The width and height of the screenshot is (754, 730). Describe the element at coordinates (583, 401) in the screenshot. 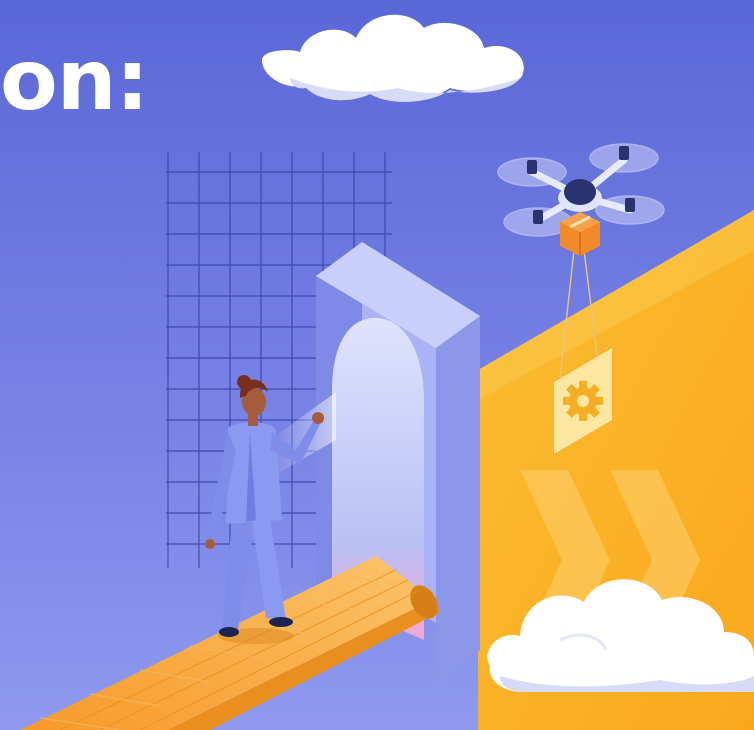

I see `gear-icon` at that location.